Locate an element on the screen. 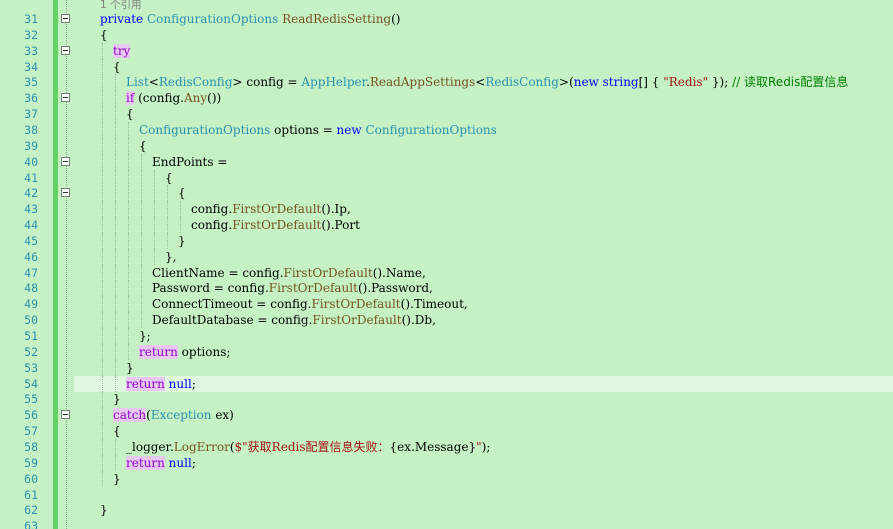 The width and height of the screenshot is (893, 529). code-token: } is located at coordinates (182, 240).